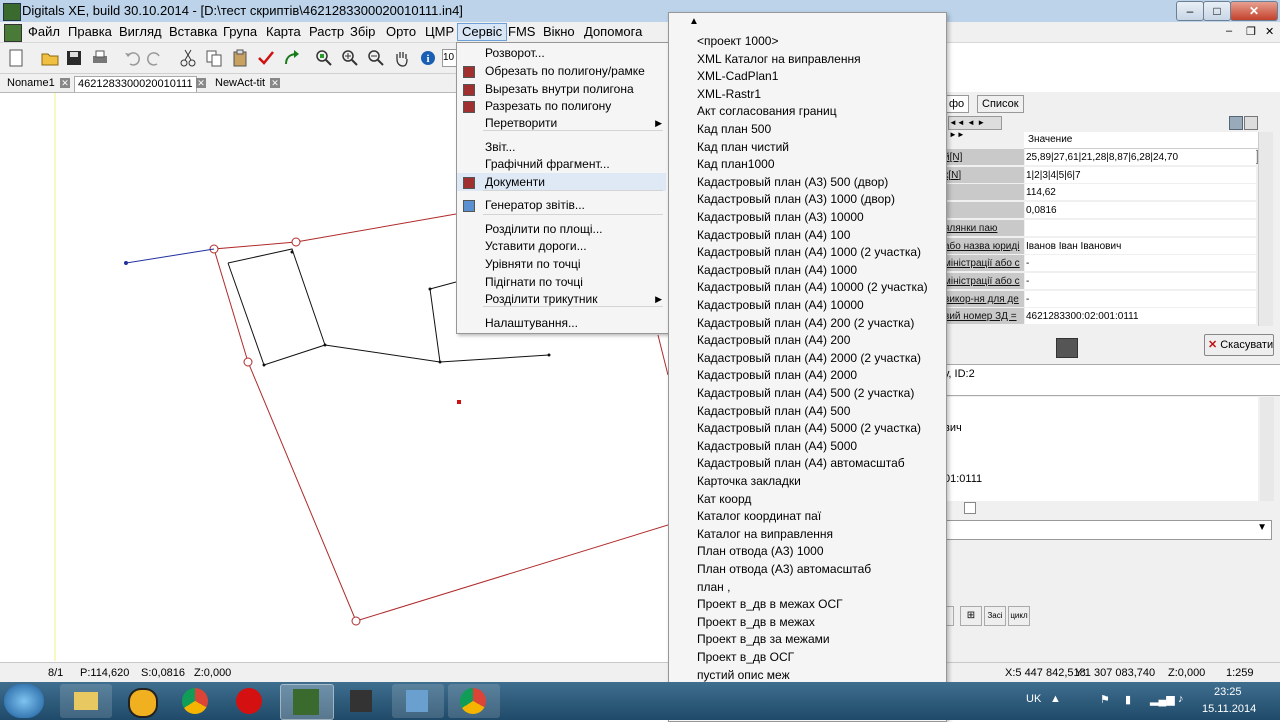 This screenshot has height=722, width=1280. I want to click on menu-10: Сервіс, so click(482, 32).